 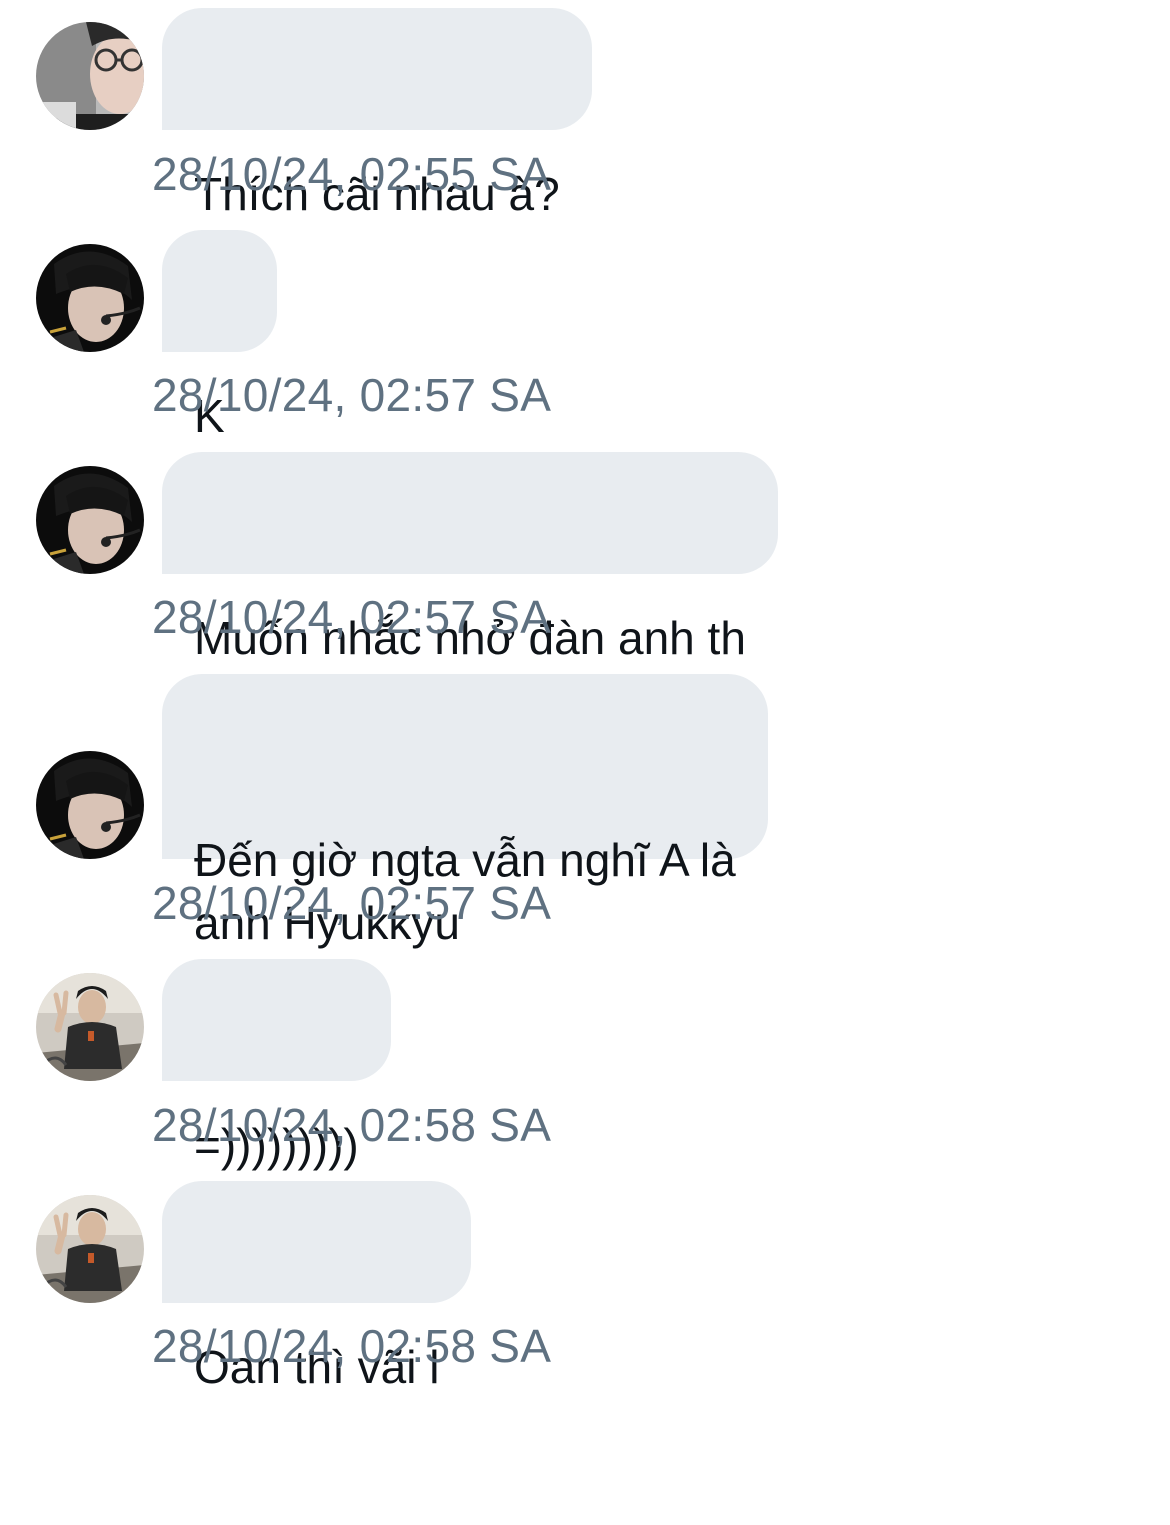 What do you see at coordinates (317, 1287) in the screenshot?
I see `message-bubble: Oan thì vãi l` at bounding box center [317, 1287].